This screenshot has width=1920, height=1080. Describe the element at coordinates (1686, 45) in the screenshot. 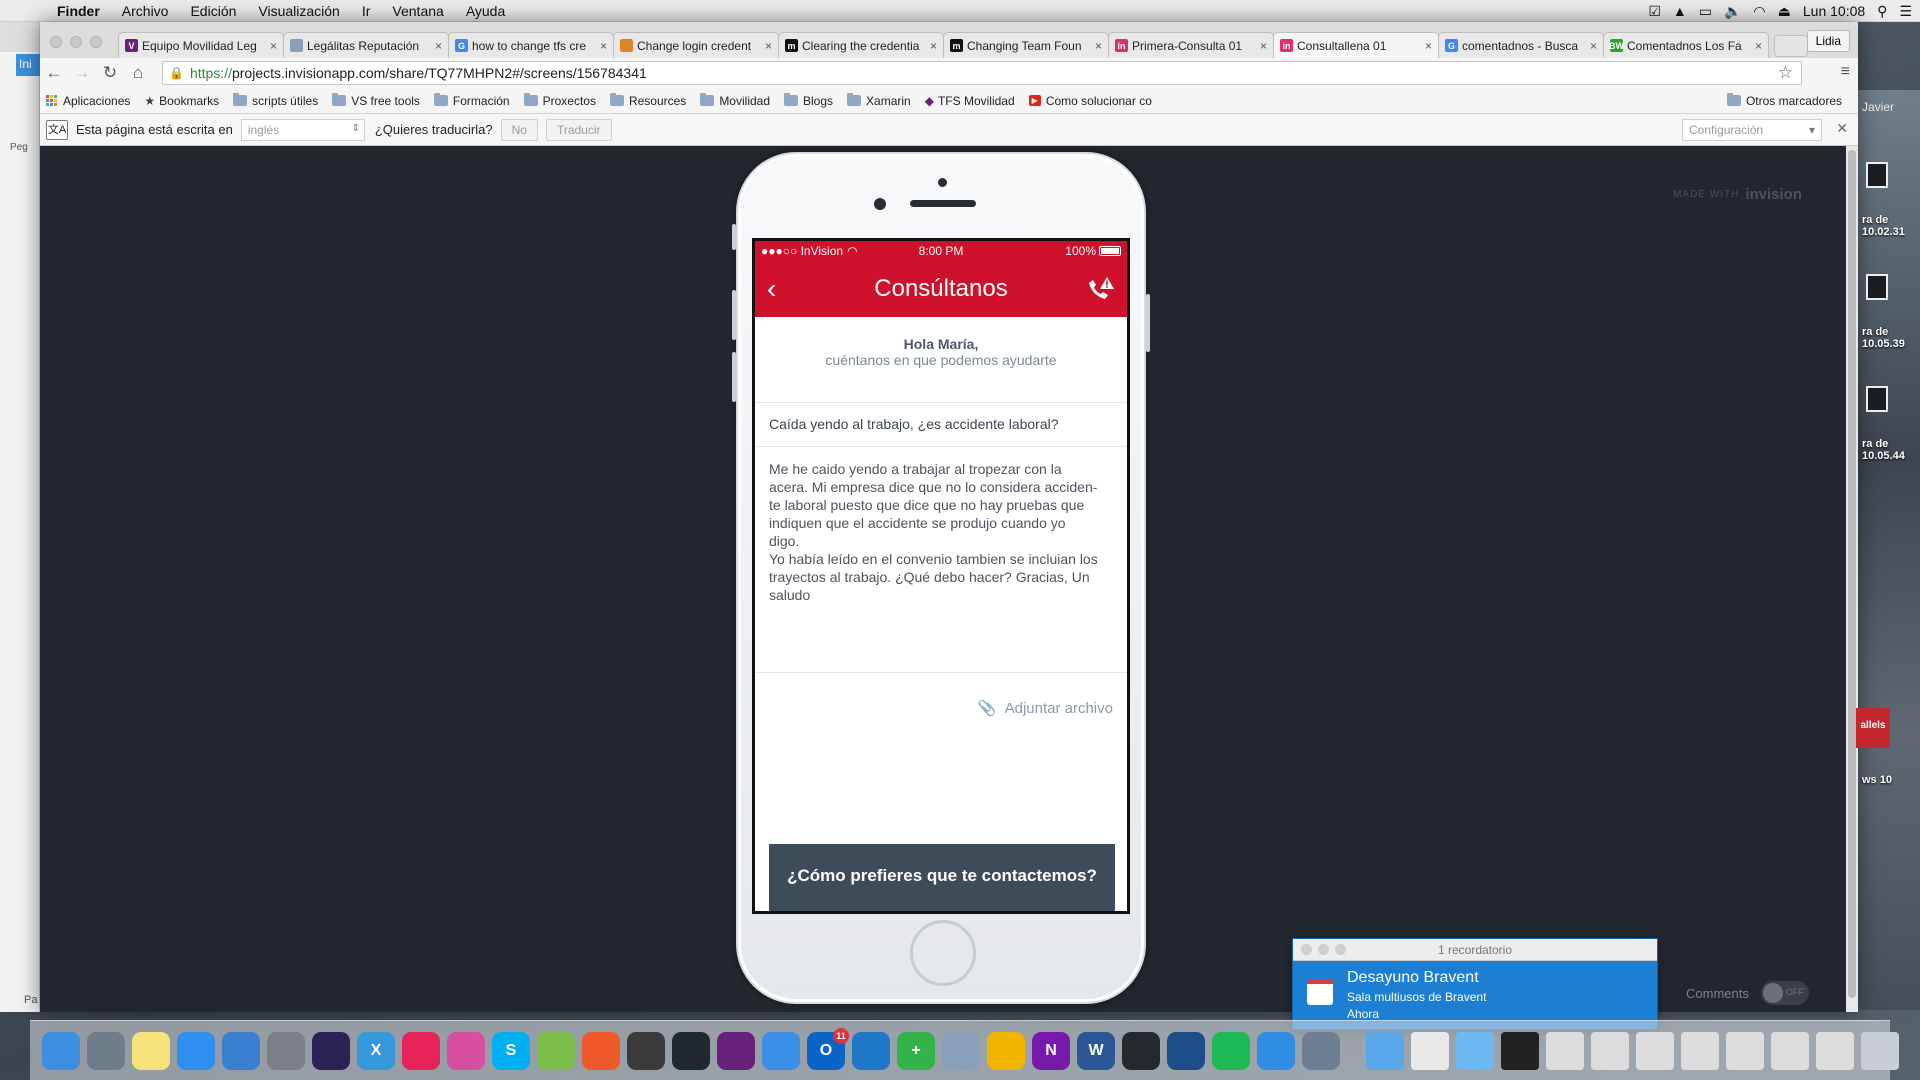

I see `browser-tab: BW Comentadnos Los Fa ×` at that location.